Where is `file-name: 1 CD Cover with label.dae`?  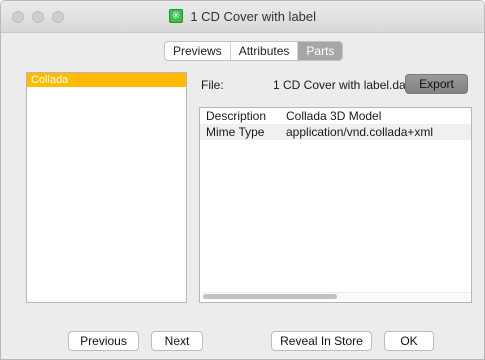
file-name: 1 CD Cover with label.dae is located at coordinates (343, 85).